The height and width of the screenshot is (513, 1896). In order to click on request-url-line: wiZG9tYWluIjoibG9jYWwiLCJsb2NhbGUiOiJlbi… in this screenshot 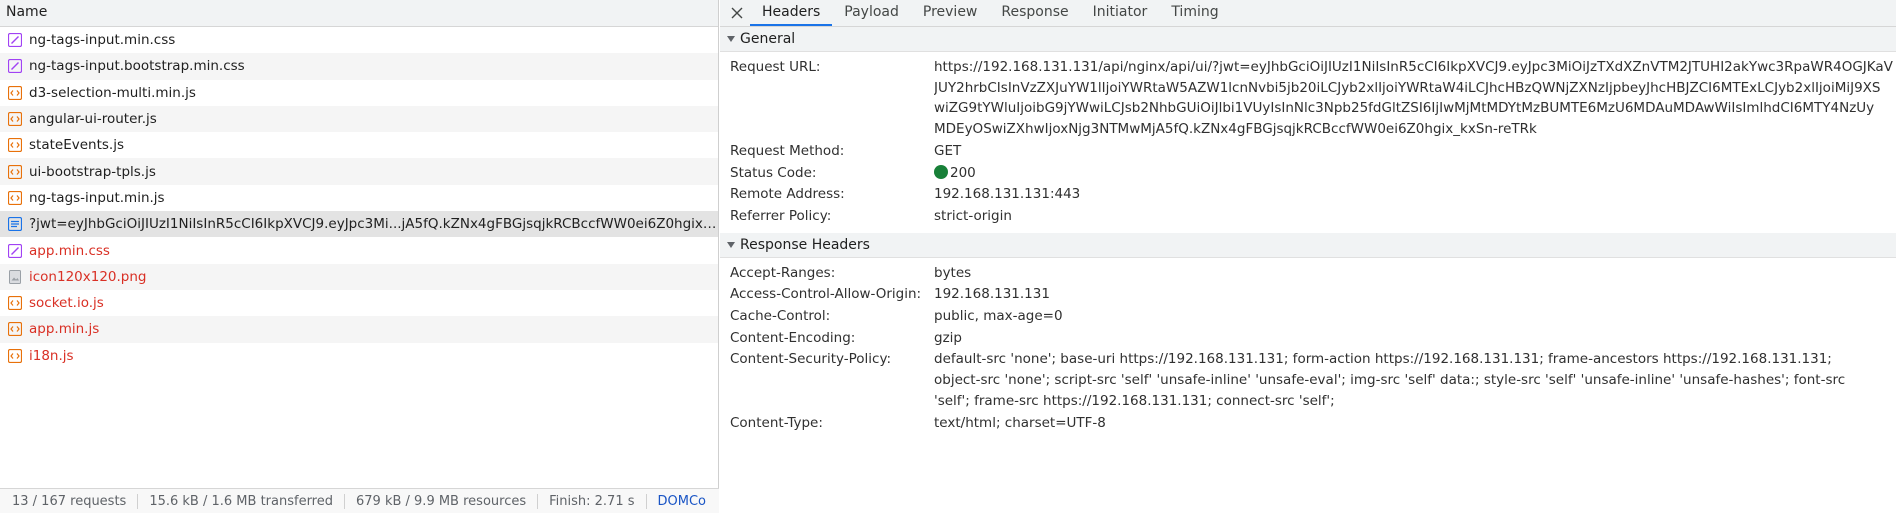, I will do `click(1404, 108)`.